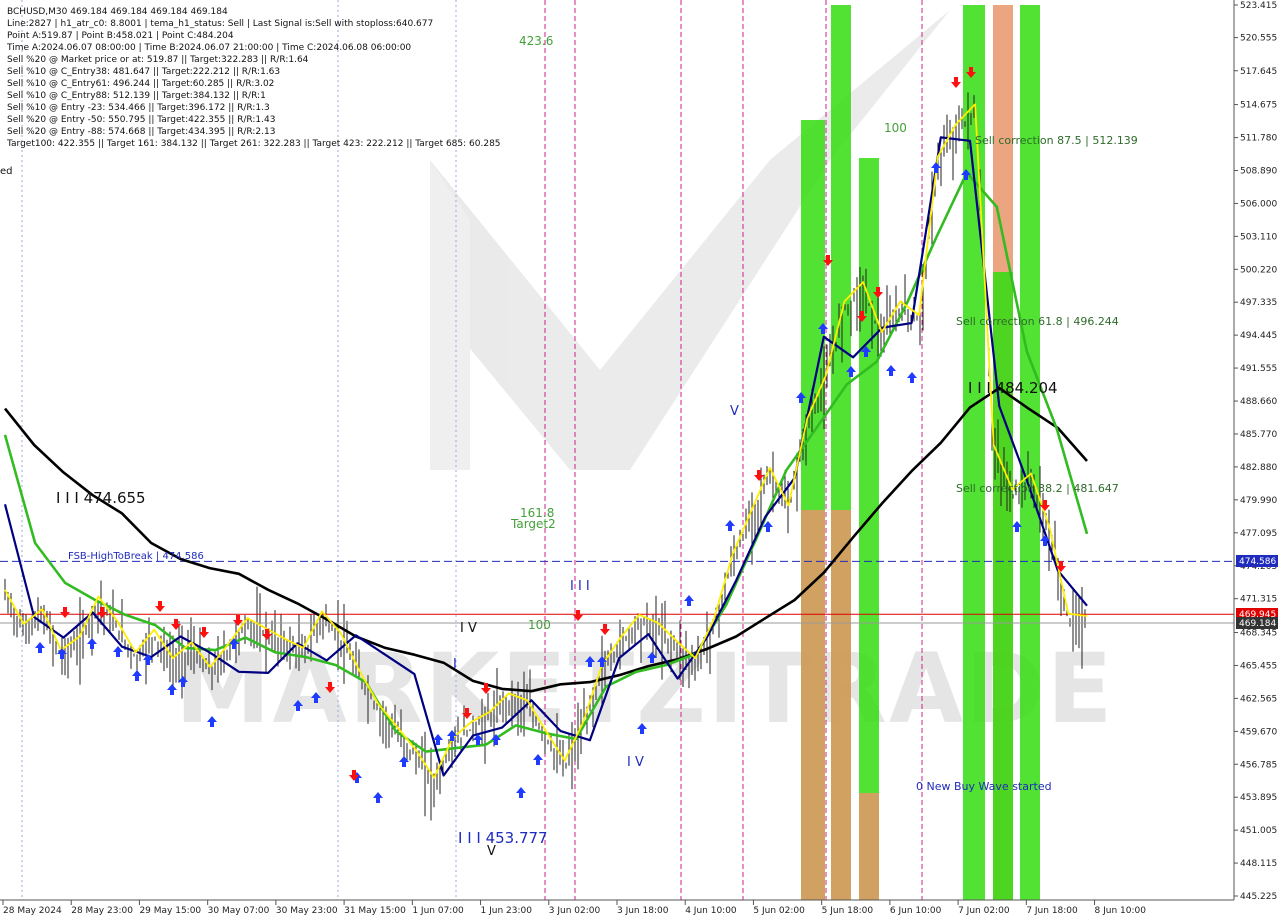 The image size is (1280, 924). What do you see at coordinates (507, 911) in the screenshot?
I see `x-tick-label: 1 Jun 23:00` at bounding box center [507, 911].